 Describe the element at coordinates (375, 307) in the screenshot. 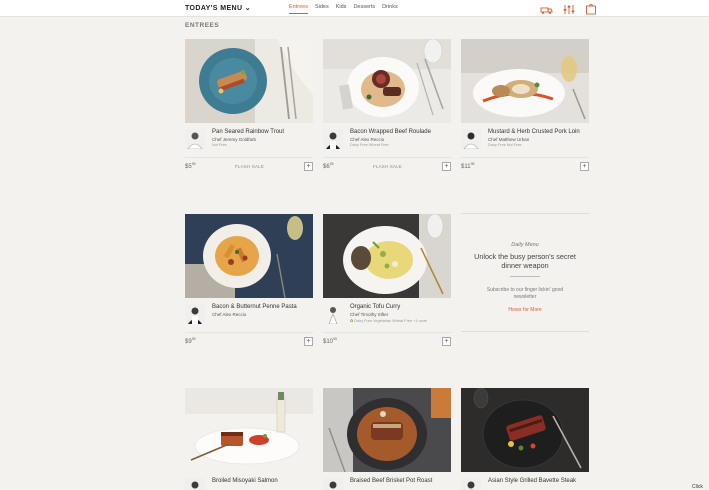

I see `dish-title: Organic Tofu Curry` at that location.